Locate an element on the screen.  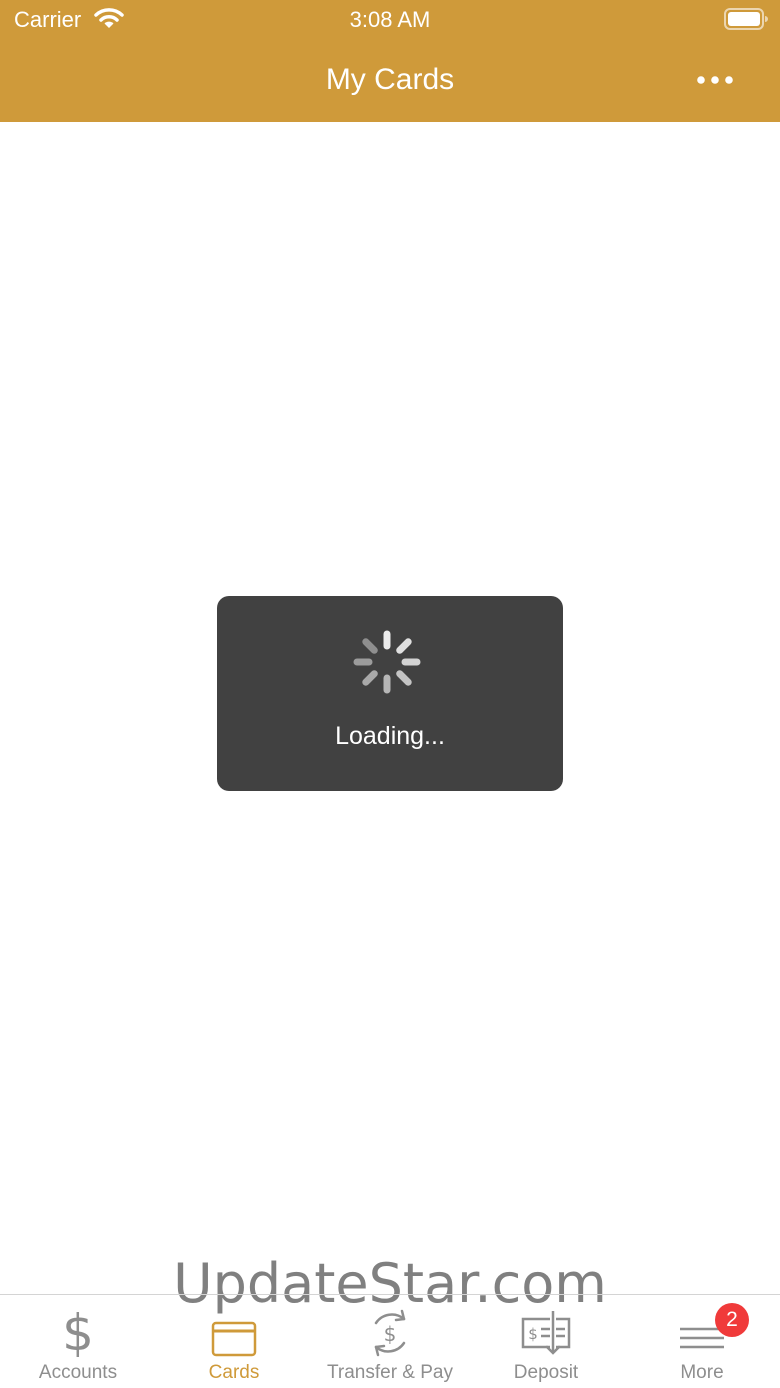
spinner-icon is located at coordinates (387, 662).